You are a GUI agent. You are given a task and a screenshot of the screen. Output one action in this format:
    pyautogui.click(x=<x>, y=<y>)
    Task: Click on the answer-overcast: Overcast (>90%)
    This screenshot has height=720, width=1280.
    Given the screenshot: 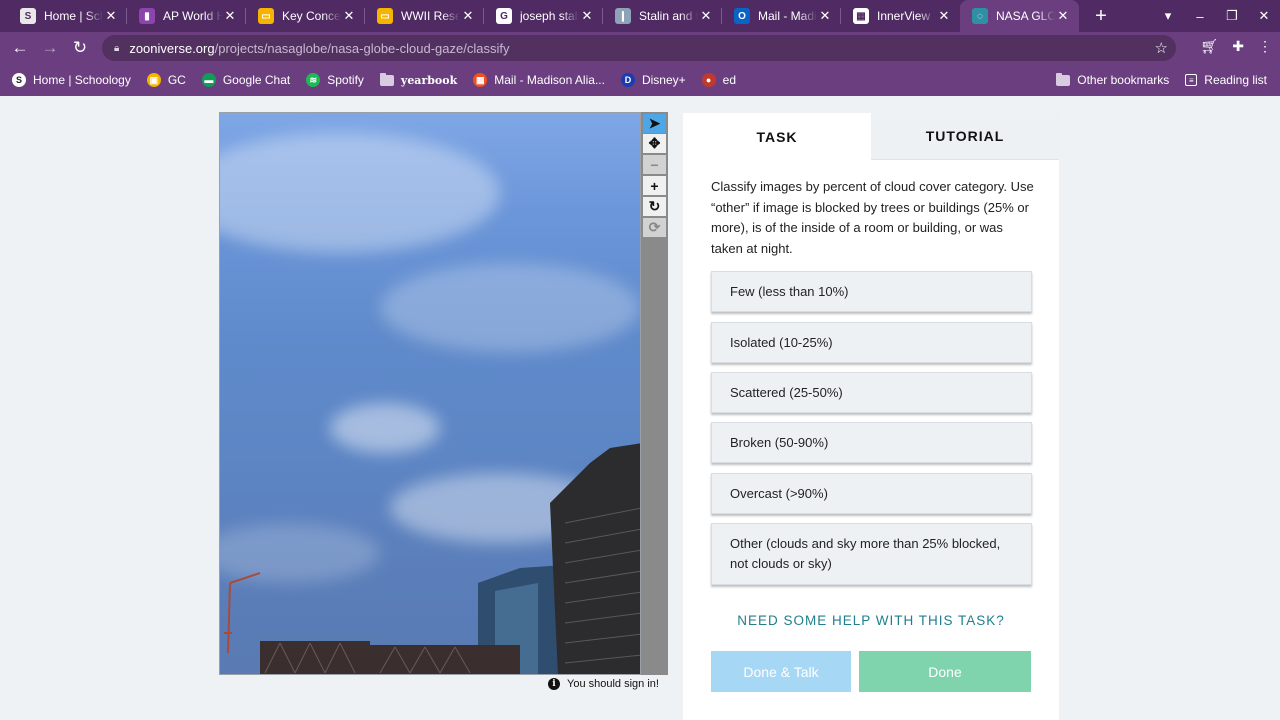 What is the action you would take?
    pyautogui.click(x=871, y=493)
    